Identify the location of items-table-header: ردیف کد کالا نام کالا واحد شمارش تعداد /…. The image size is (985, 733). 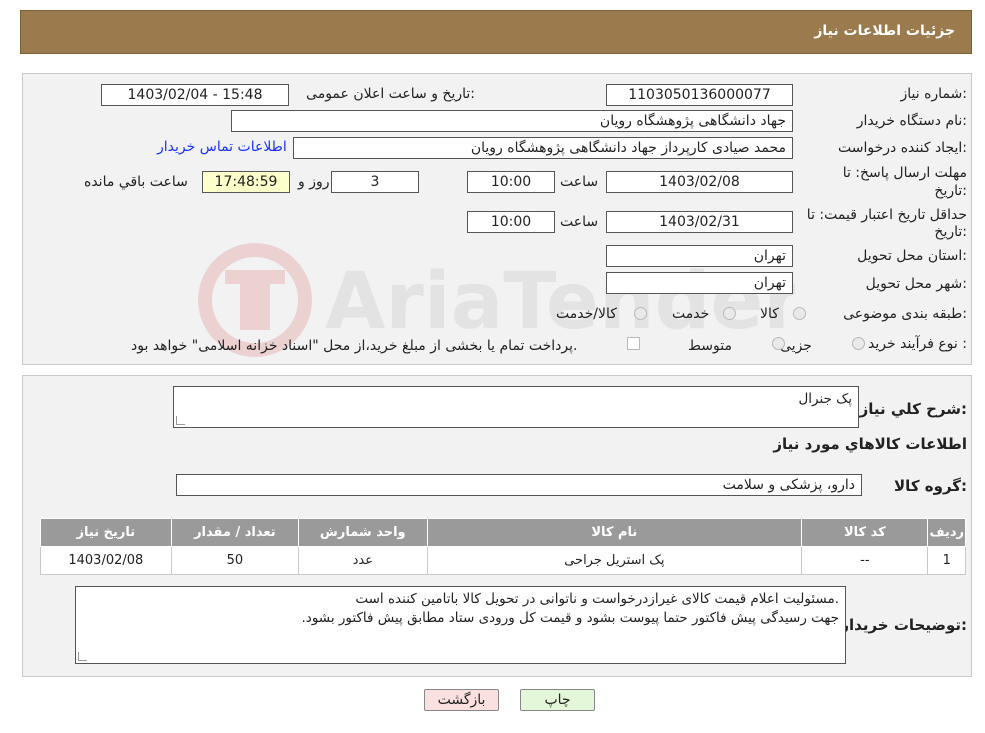
(503, 532).